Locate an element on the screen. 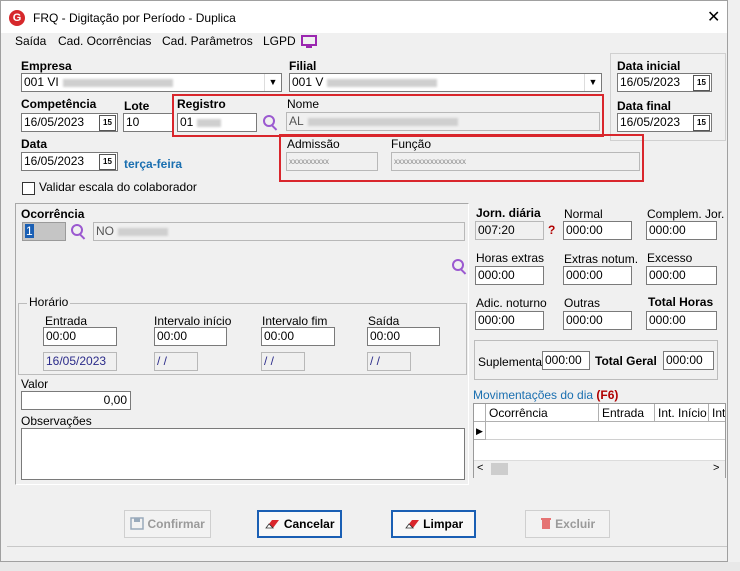 This screenshot has height=571, width=740. menu-saida: Saída is located at coordinates (30, 41).